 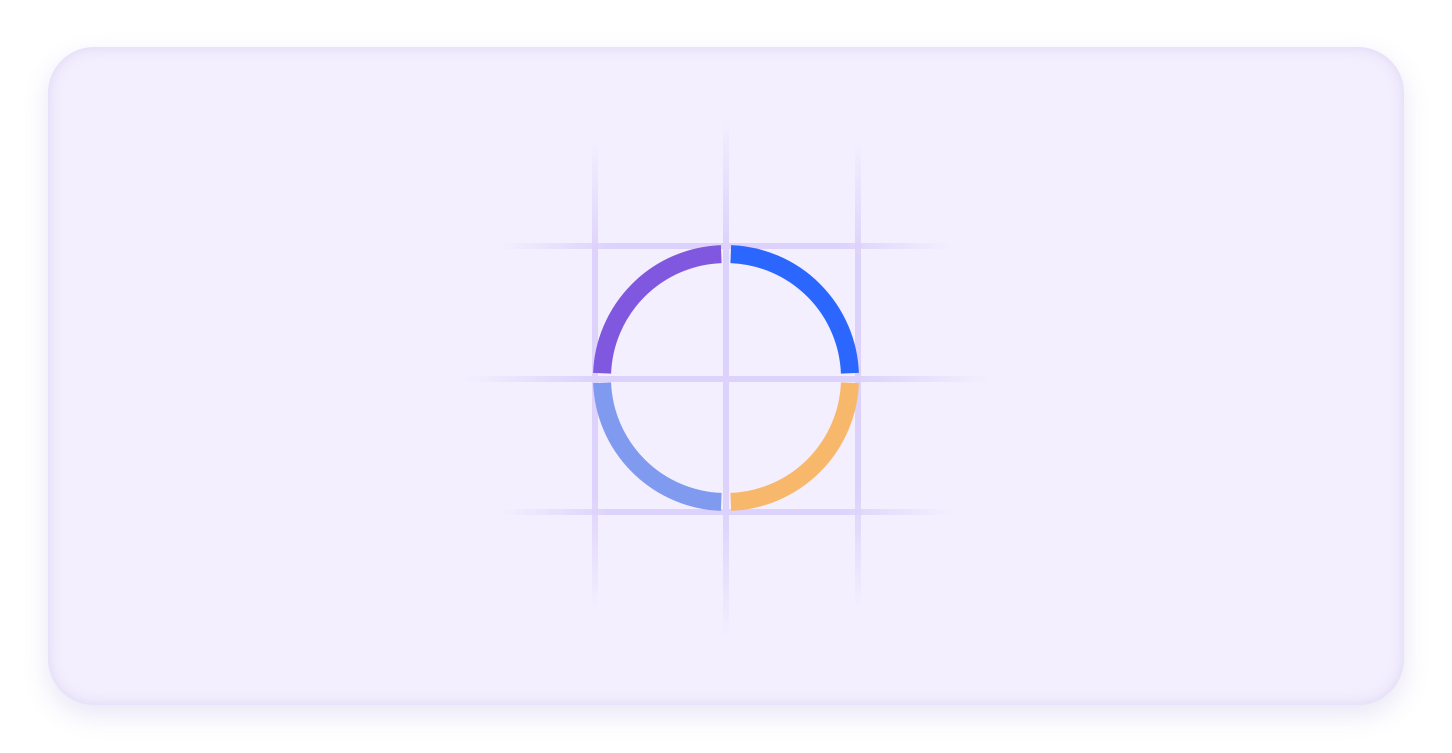 I want to click on ring-segment-top-right, so click(x=794, y=309).